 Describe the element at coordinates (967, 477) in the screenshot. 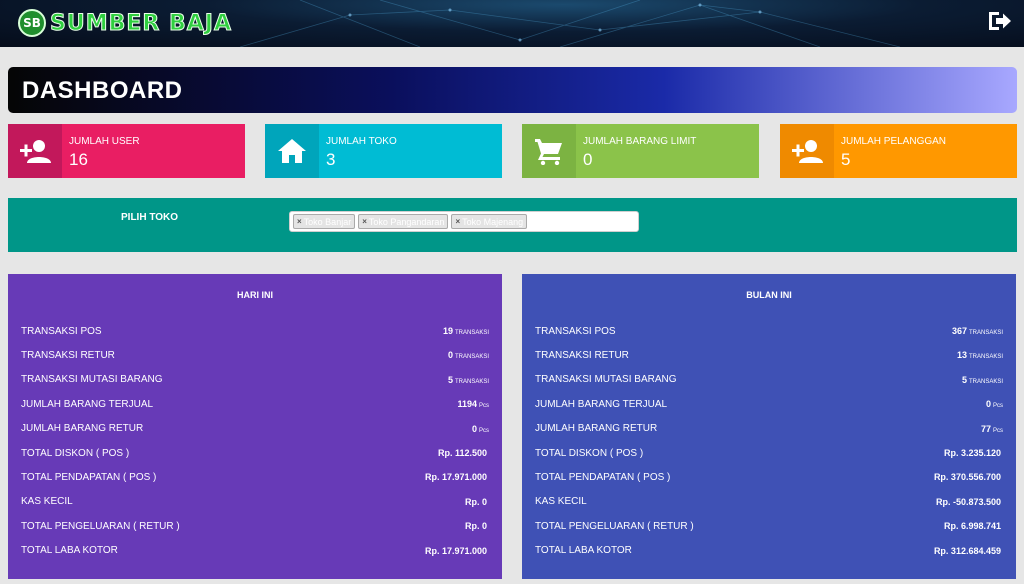

I see `summary-number: Rp. 370.556.700` at that location.